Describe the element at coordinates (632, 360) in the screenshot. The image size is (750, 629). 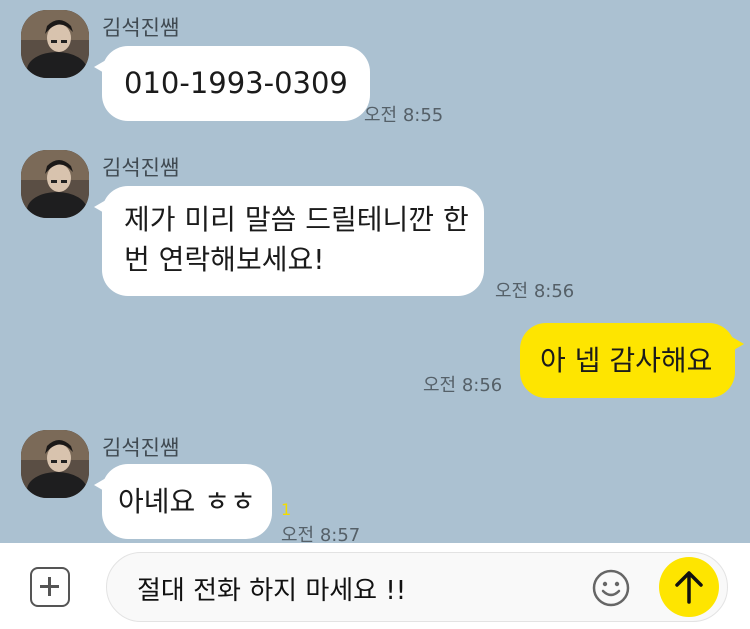
I see `message-bubble: 아 넵 감사해요` at that location.